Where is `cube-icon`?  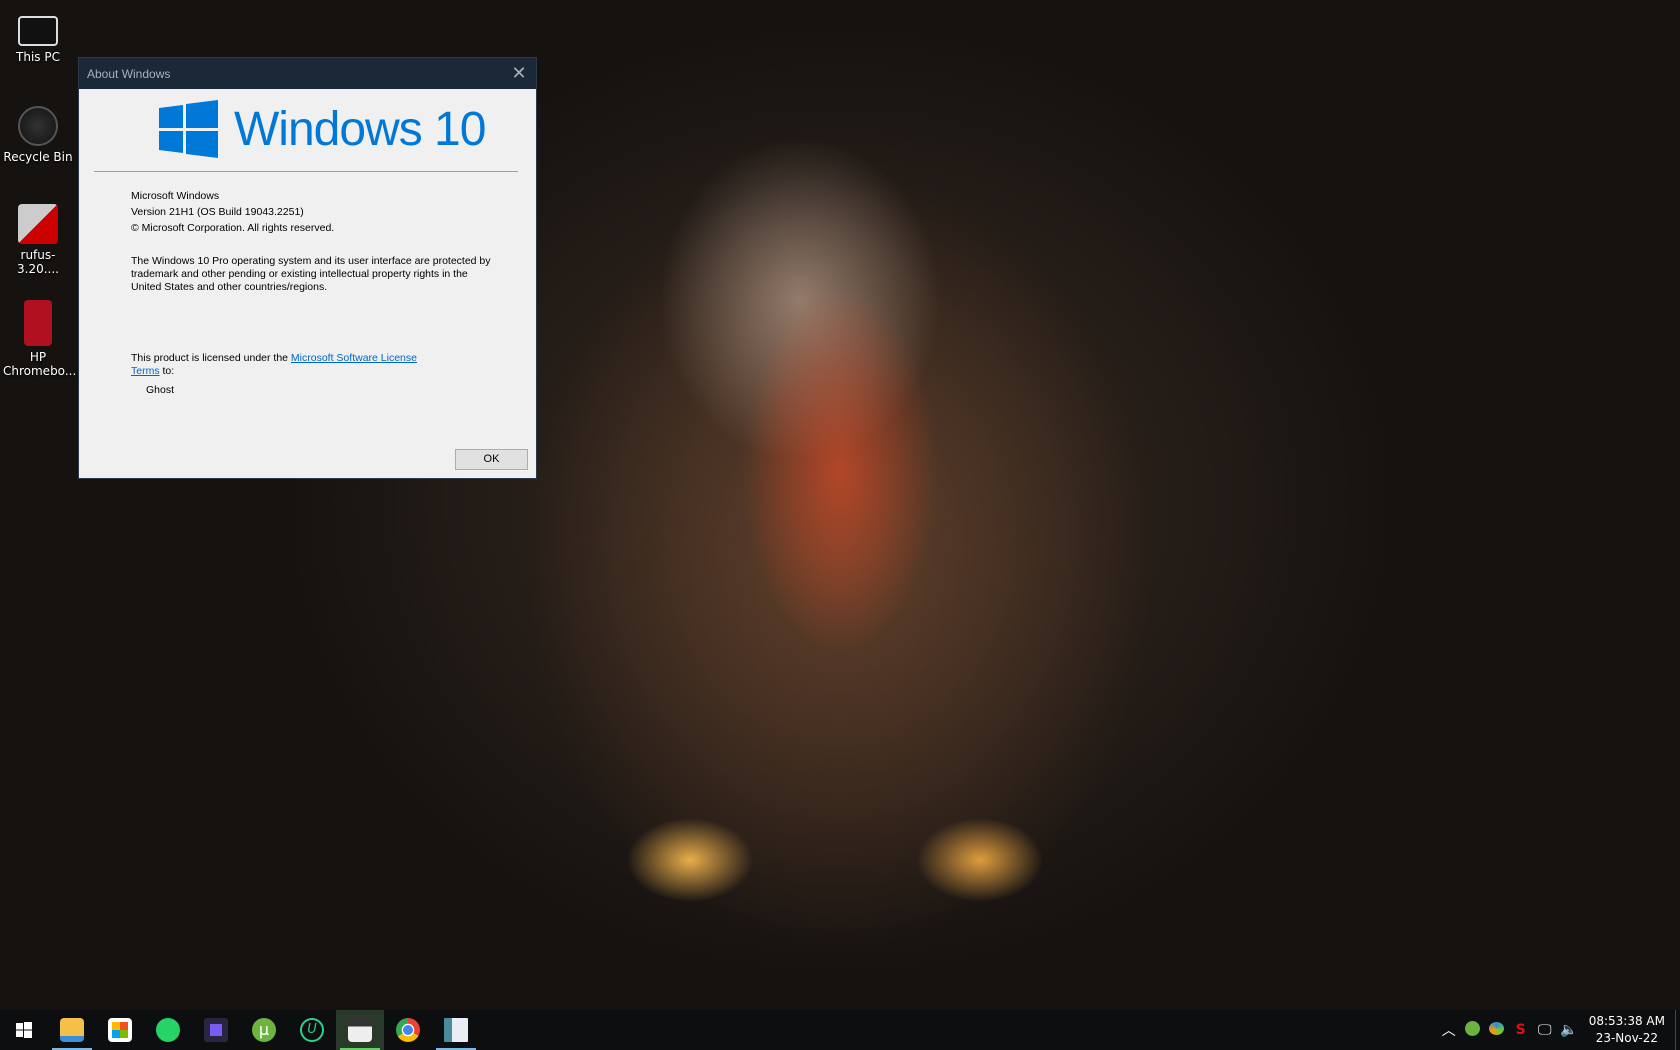 cube-icon is located at coordinates (216, 1030).